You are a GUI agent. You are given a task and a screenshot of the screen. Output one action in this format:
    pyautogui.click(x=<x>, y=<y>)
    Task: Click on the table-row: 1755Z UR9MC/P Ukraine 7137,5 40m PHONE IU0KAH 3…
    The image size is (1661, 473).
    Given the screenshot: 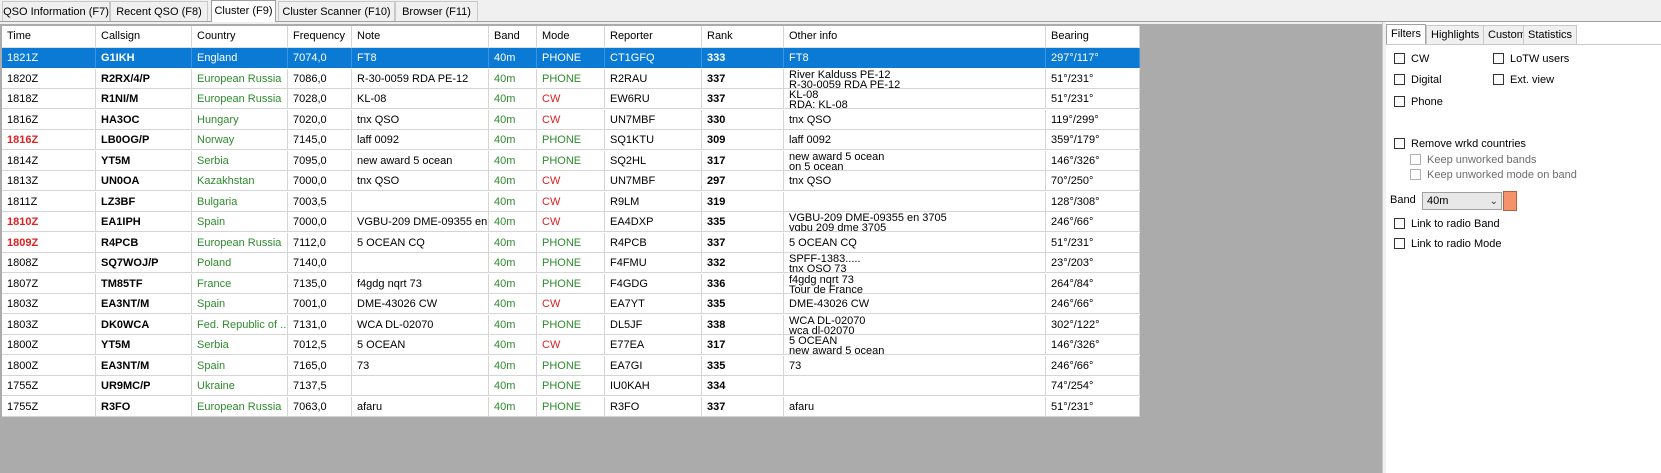 What is the action you would take?
    pyautogui.click(x=571, y=386)
    